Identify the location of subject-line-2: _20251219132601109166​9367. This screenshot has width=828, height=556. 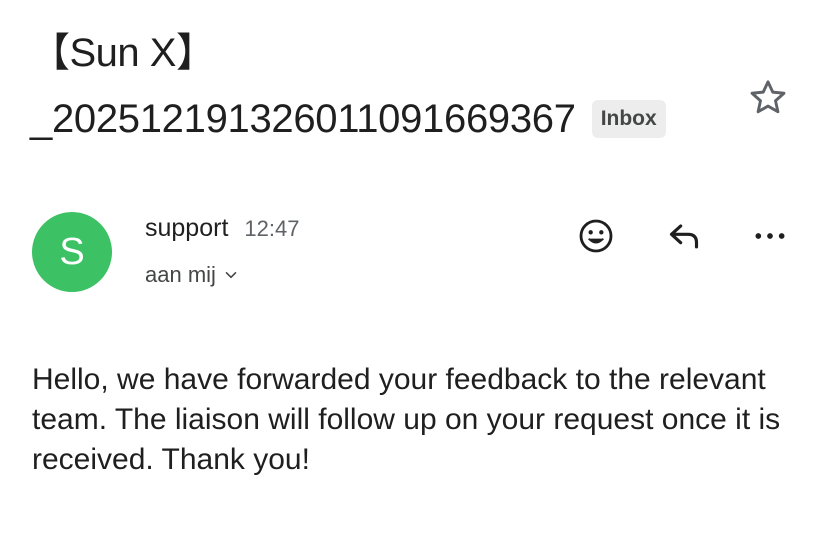
(303, 119).